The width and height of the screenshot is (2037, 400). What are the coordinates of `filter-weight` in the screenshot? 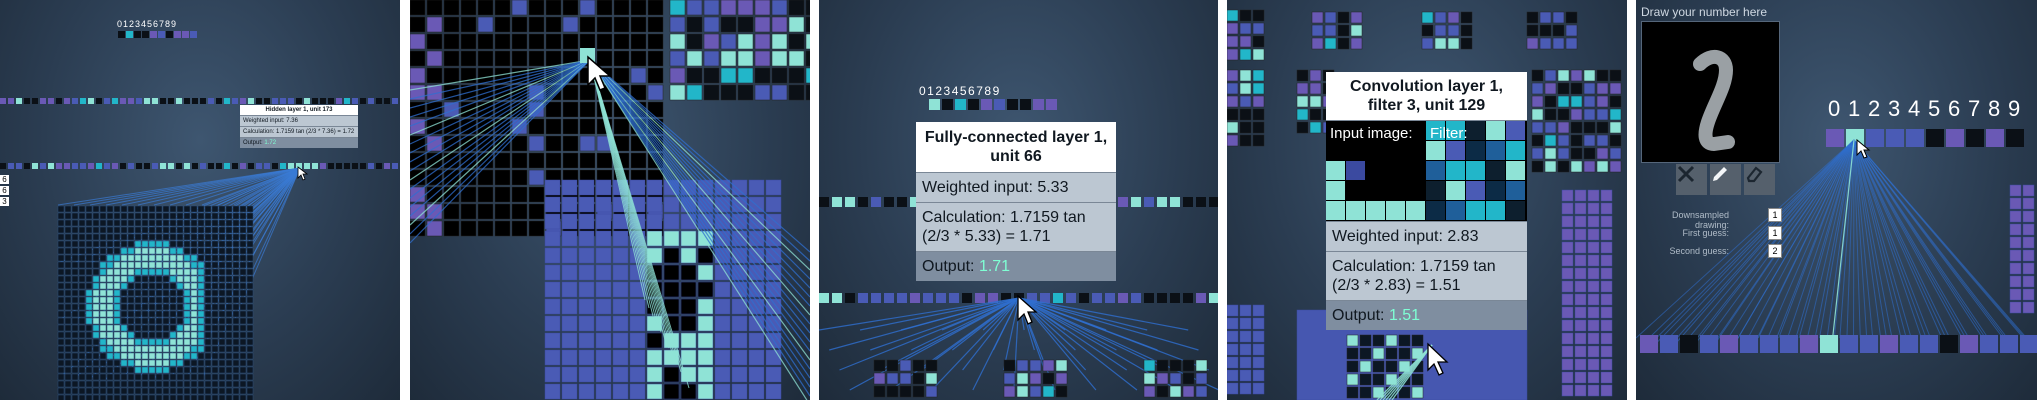 It's located at (1515, 170).